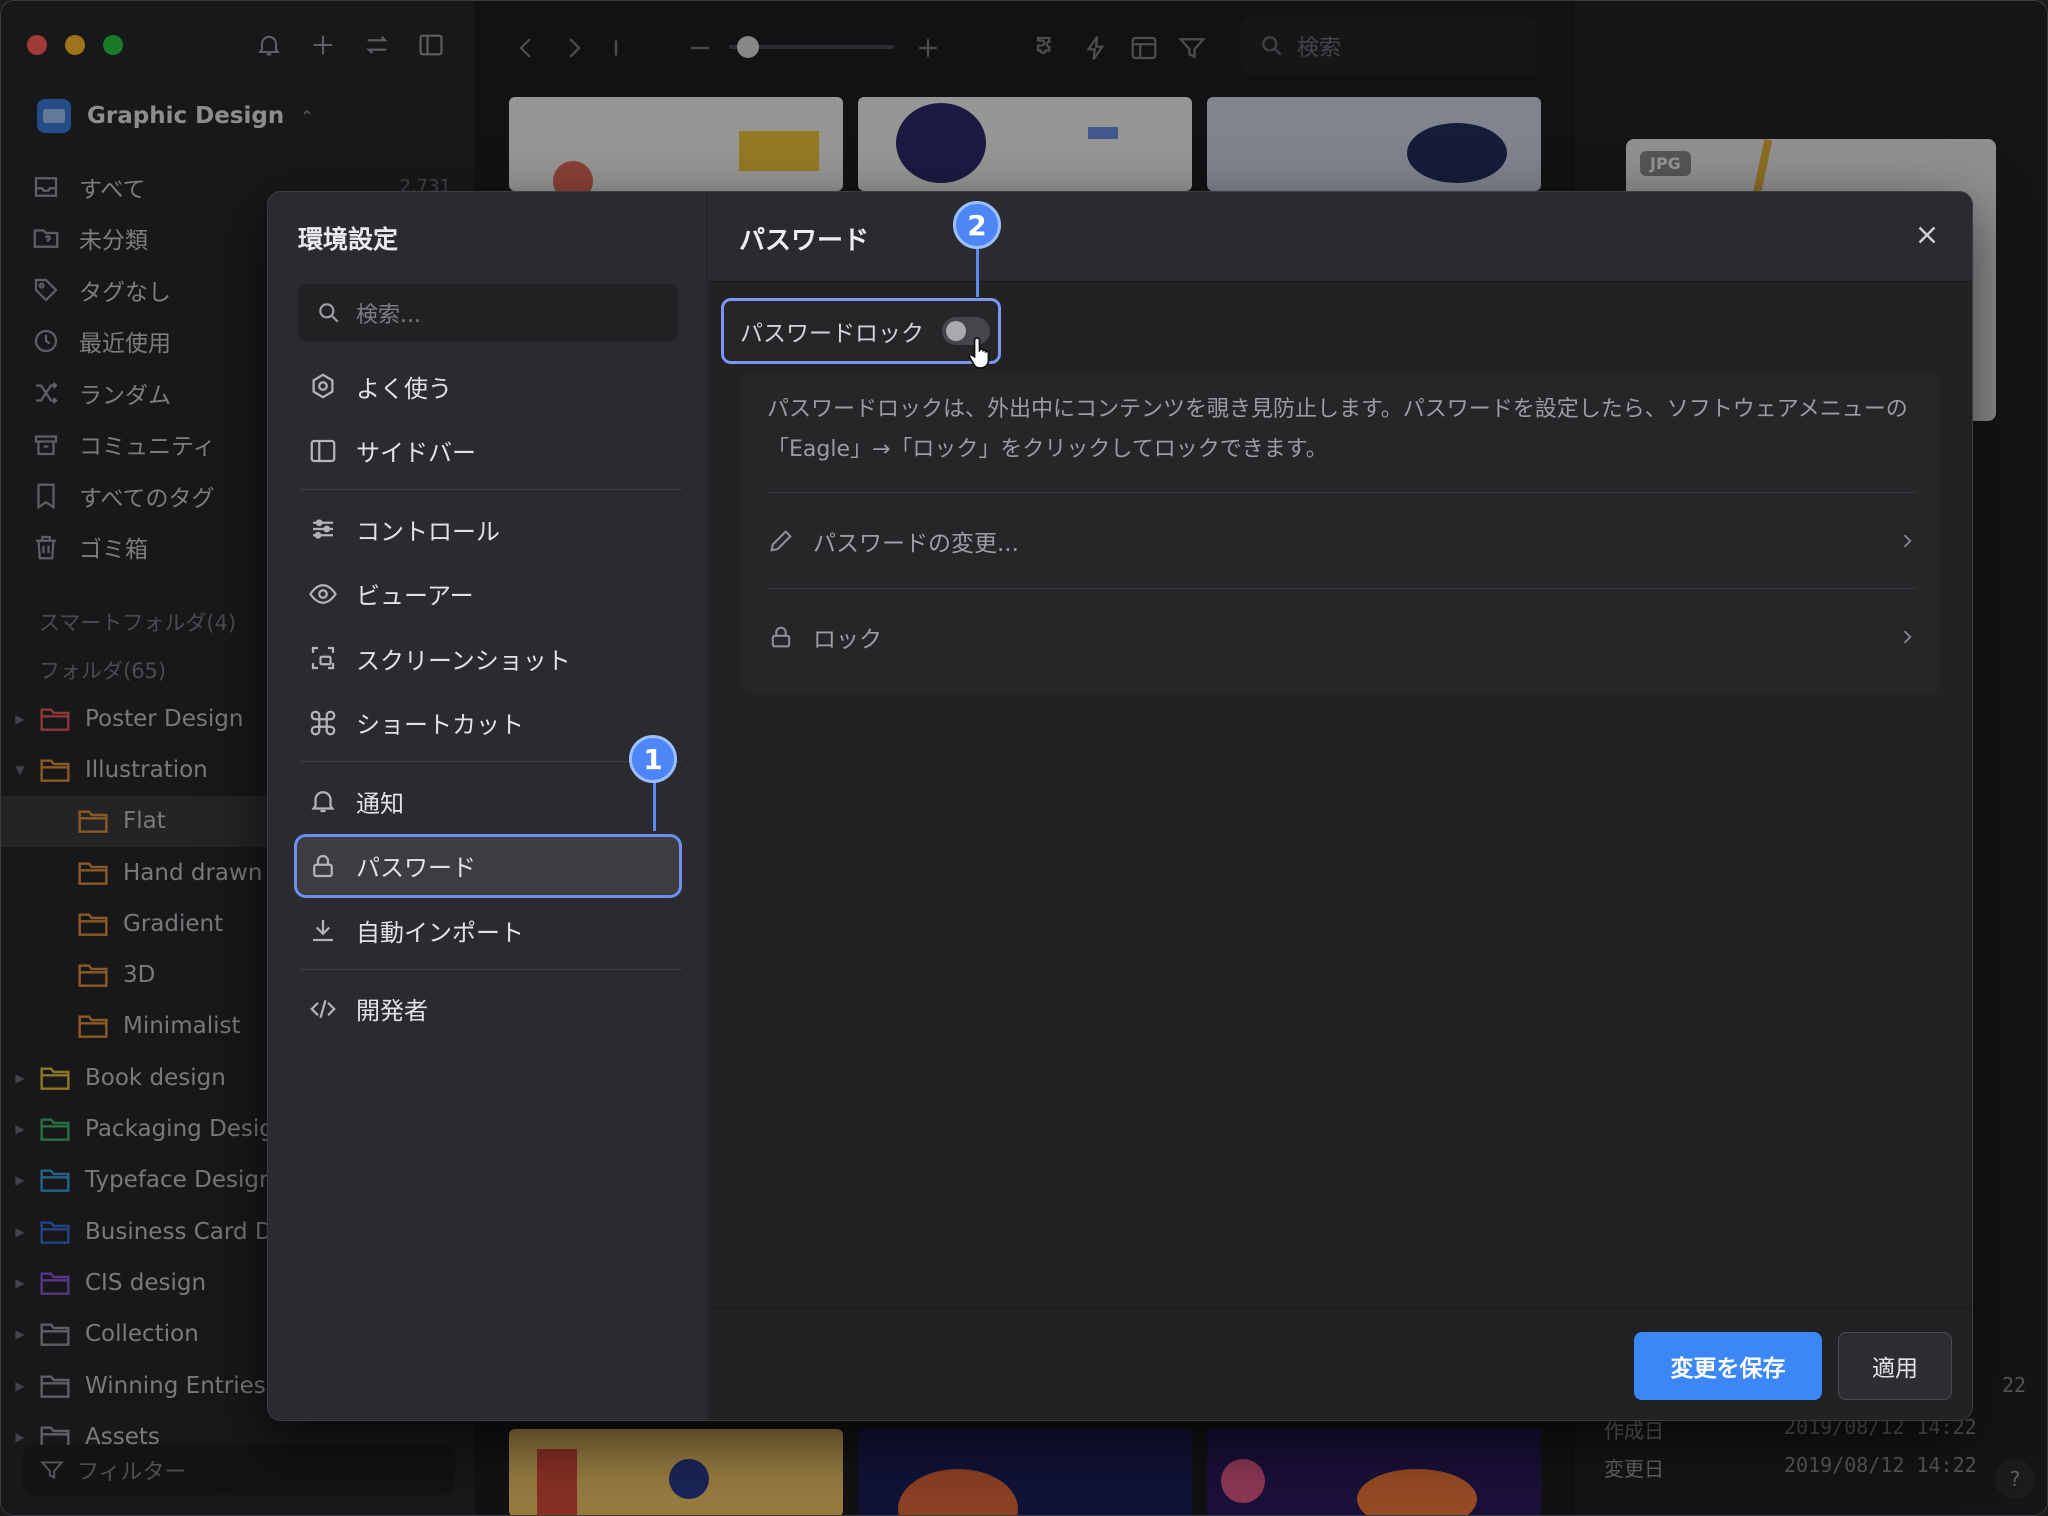 The image size is (2048, 1516). What do you see at coordinates (977, 272) in the screenshot?
I see `callout-2-connector` at bounding box center [977, 272].